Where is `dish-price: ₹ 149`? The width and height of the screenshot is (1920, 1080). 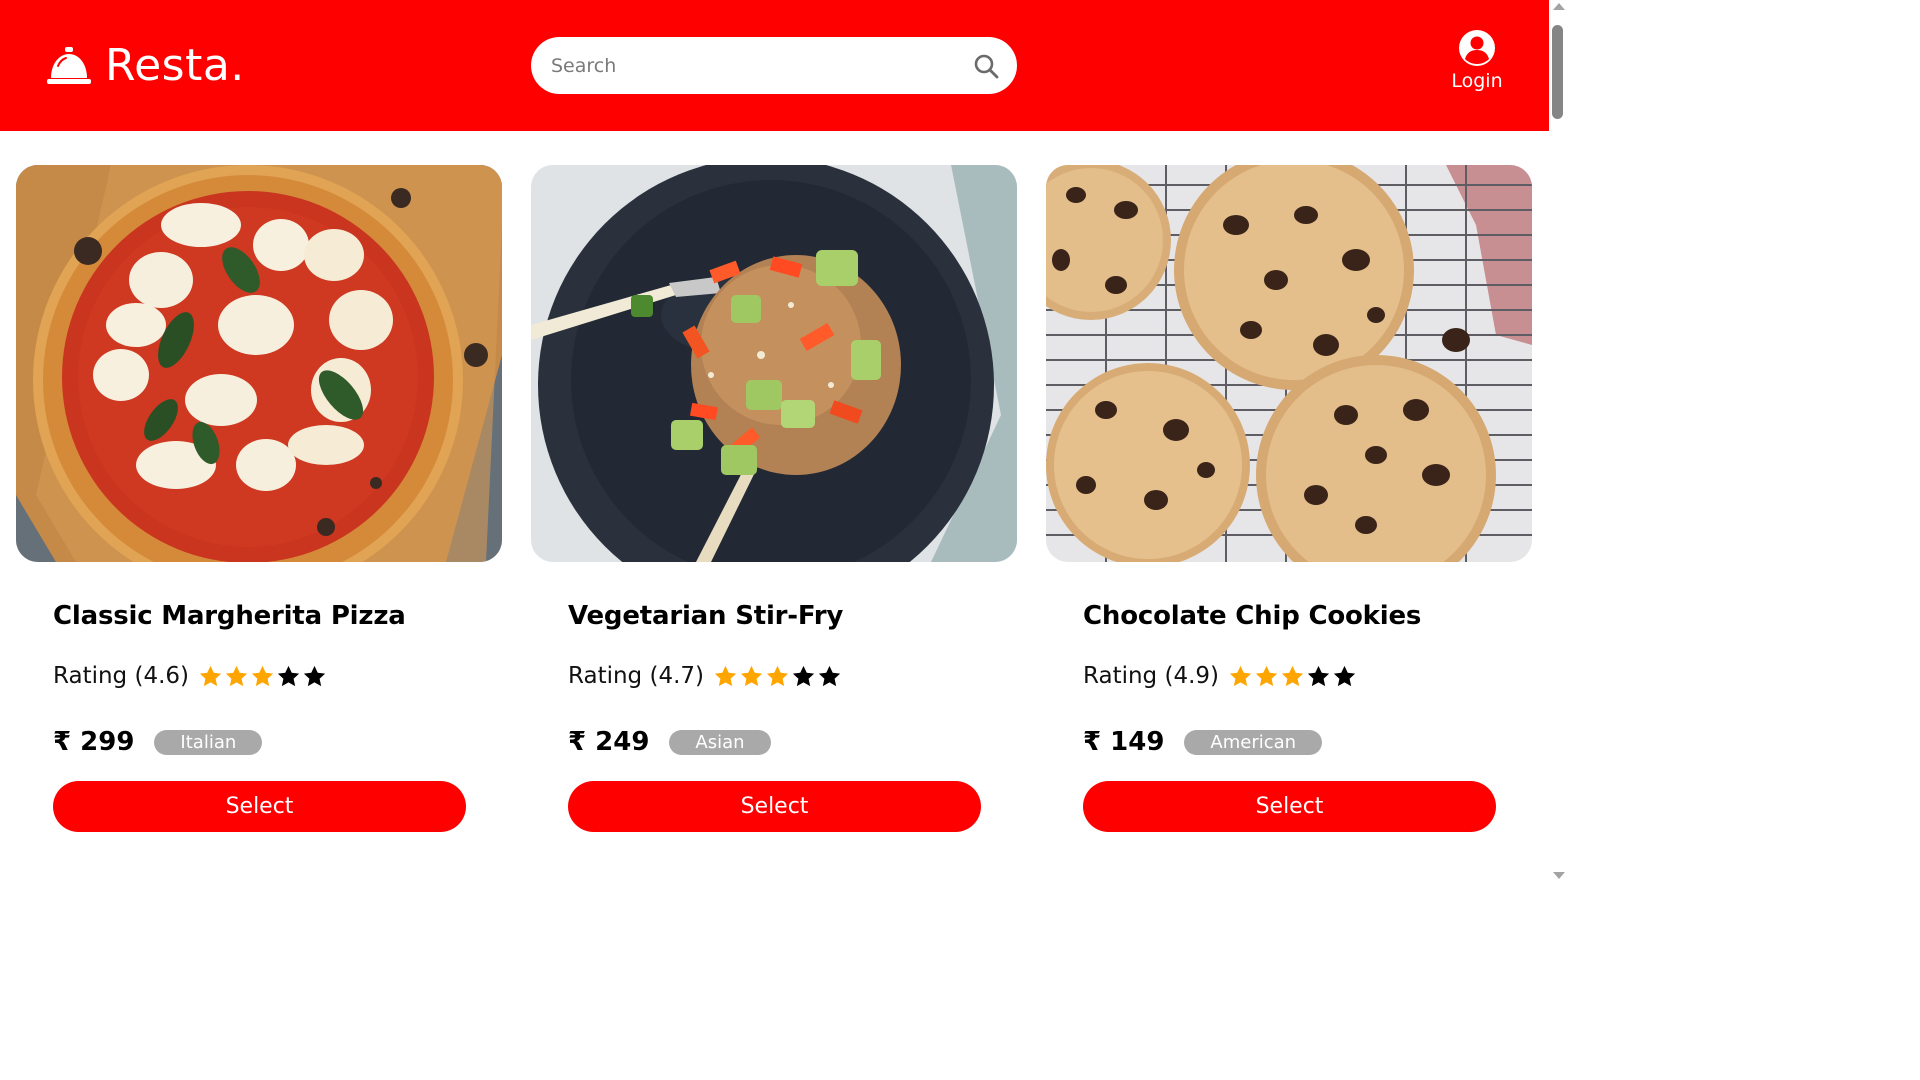 dish-price: ₹ 149 is located at coordinates (1124, 742).